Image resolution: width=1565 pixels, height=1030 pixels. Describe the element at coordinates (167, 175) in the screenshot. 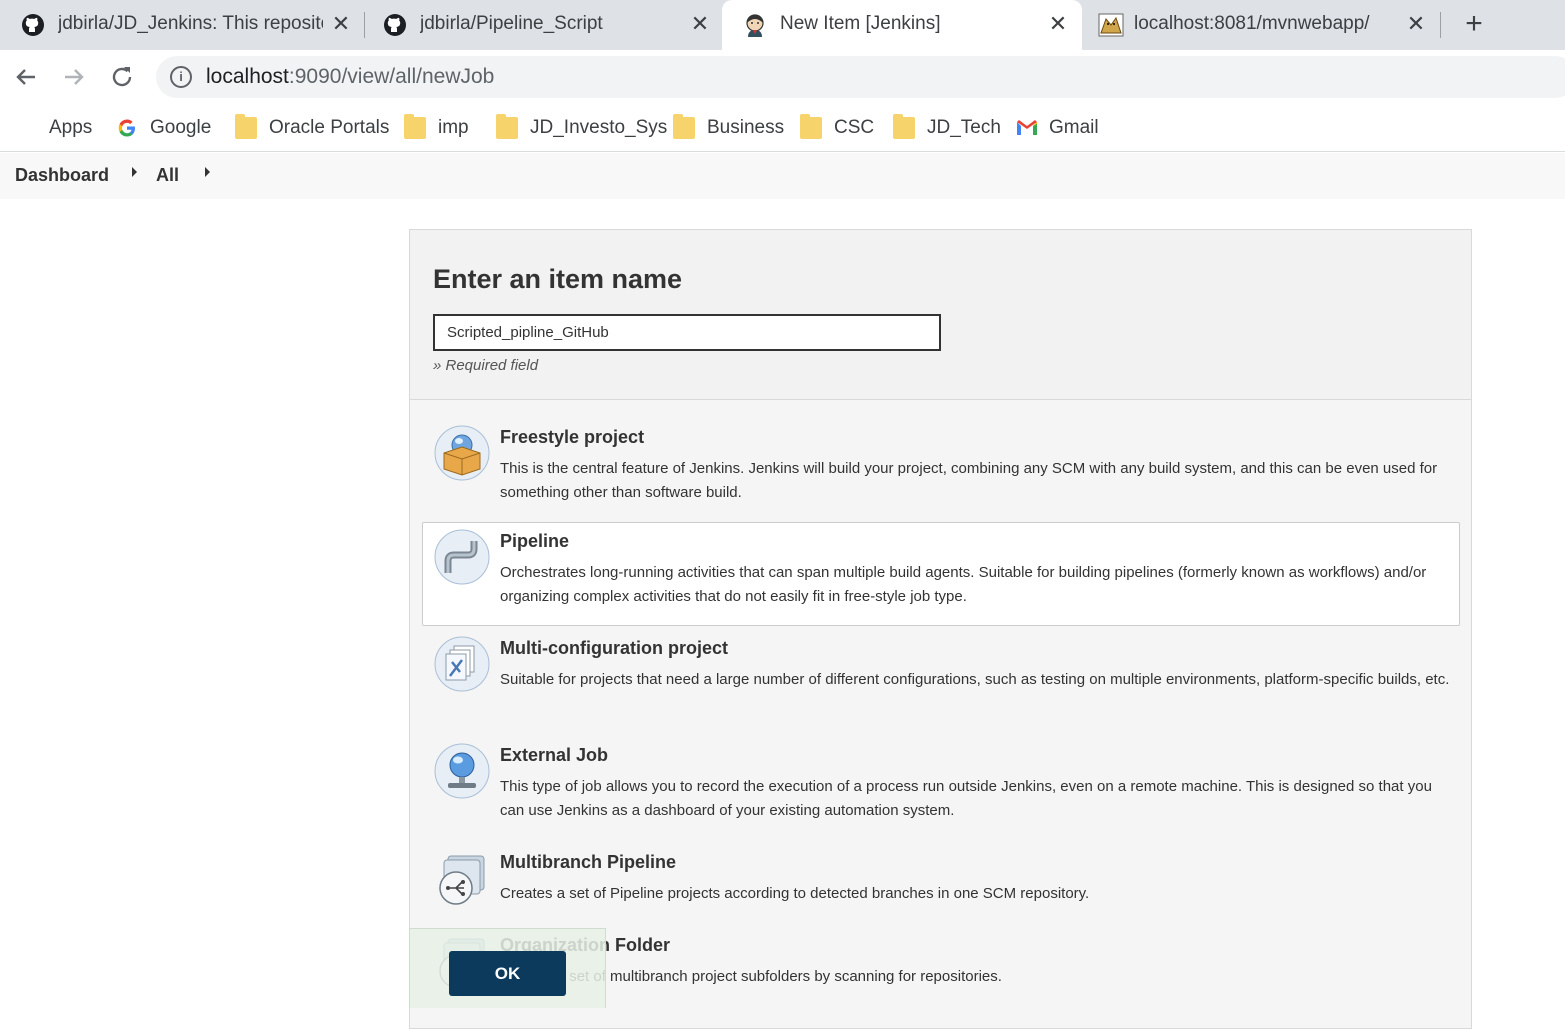

I see `breadcrumb-all: All` at that location.